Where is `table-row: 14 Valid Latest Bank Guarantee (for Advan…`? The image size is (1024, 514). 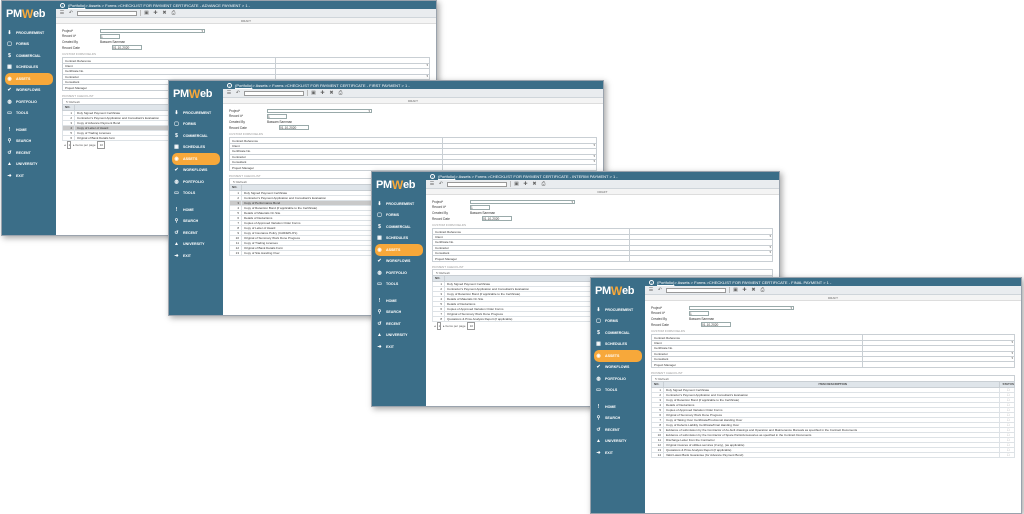
table-row: 14 Valid Latest Bank Guarantee (for Advan… is located at coordinates (833, 454).